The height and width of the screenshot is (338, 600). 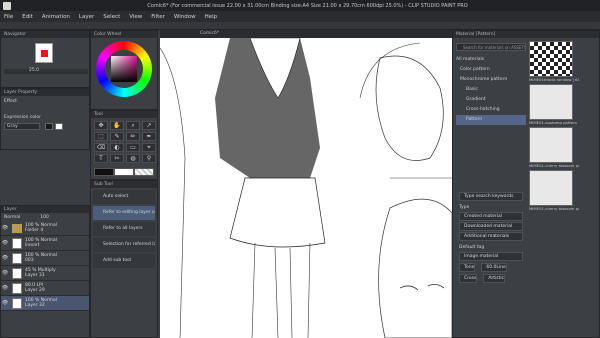 What do you see at coordinates (124, 213) in the screenshot?
I see `subtool-editing-layer-only: Refer to editing layer only` at bounding box center [124, 213].